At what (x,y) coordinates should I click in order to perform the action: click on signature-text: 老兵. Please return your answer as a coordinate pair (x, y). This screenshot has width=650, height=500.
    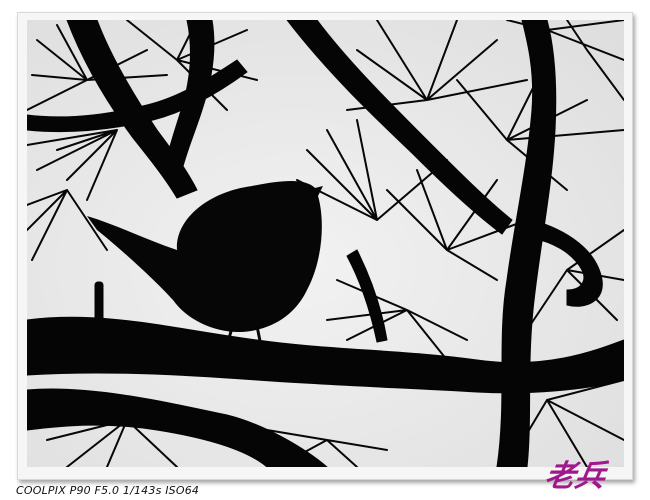
    Looking at the image, I should click on (575, 476).